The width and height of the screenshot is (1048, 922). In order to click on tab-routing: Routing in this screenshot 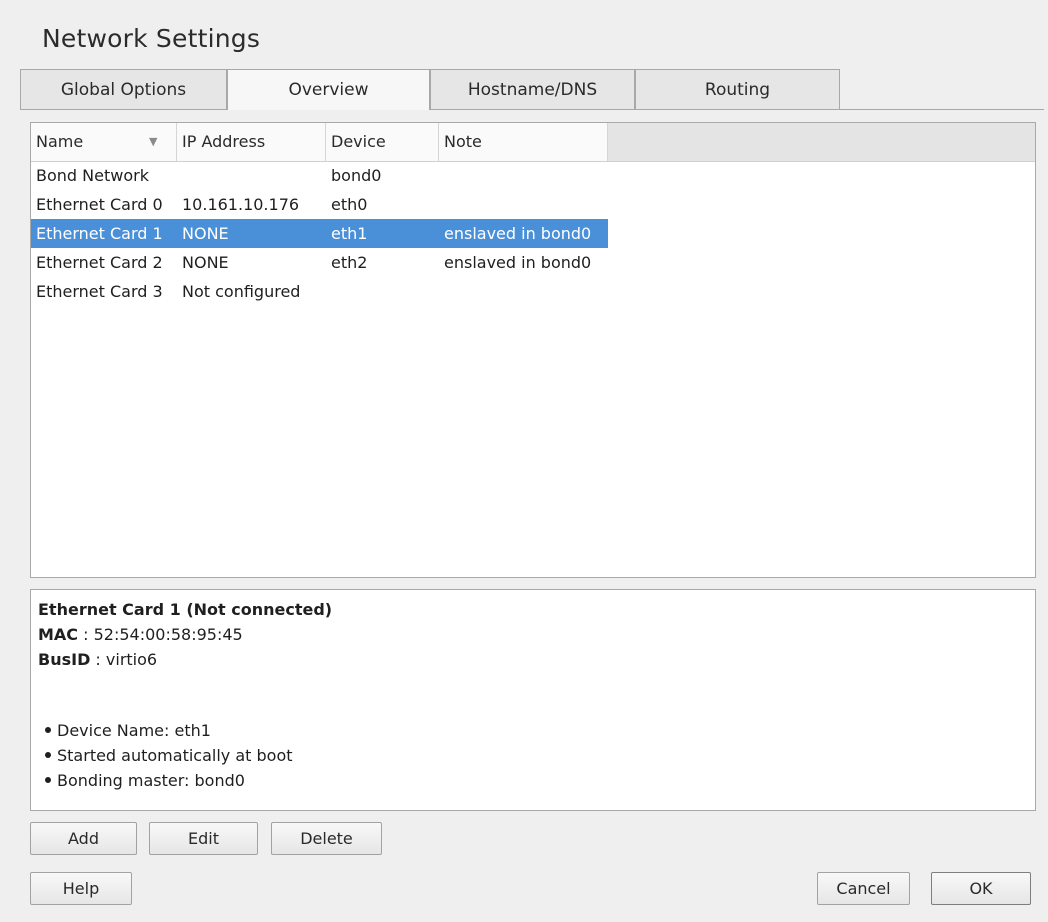, I will do `click(737, 89)`.